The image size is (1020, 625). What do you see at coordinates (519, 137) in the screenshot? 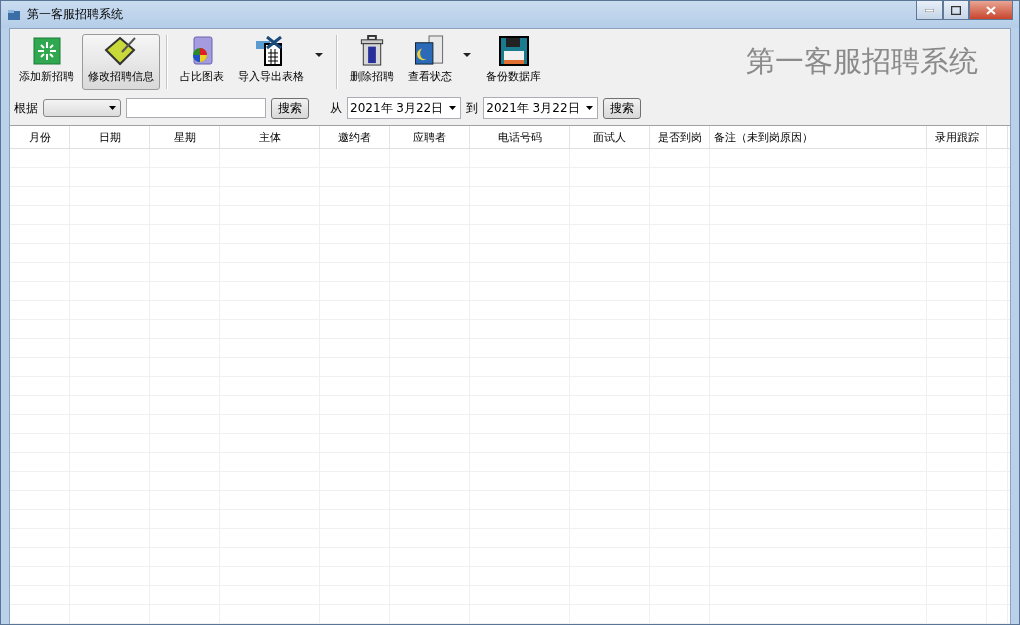
I see `column-header: 电话号码` at bounding box center [519, 137].